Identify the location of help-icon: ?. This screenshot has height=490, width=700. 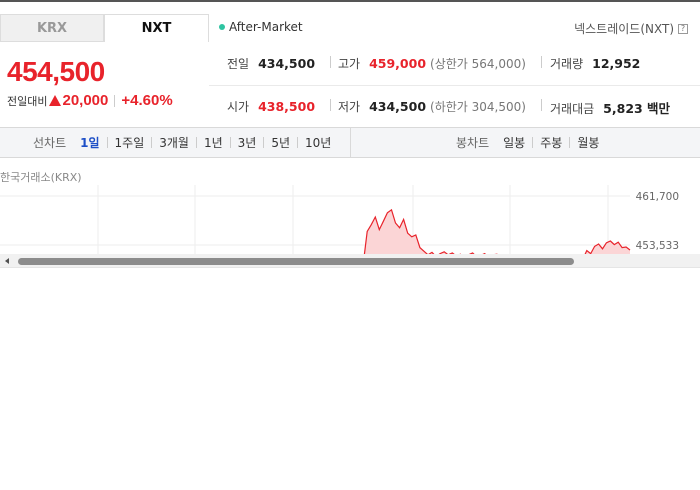
(683, 28).